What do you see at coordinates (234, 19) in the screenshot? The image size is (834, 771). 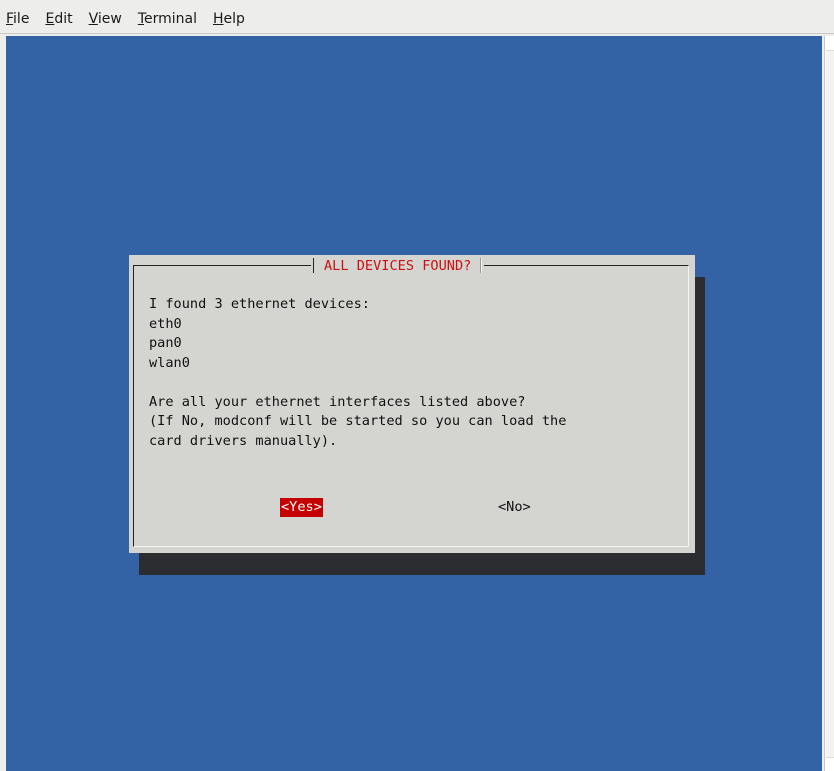 I see `menu-help-label: elp` at bounding box center [234, 19].